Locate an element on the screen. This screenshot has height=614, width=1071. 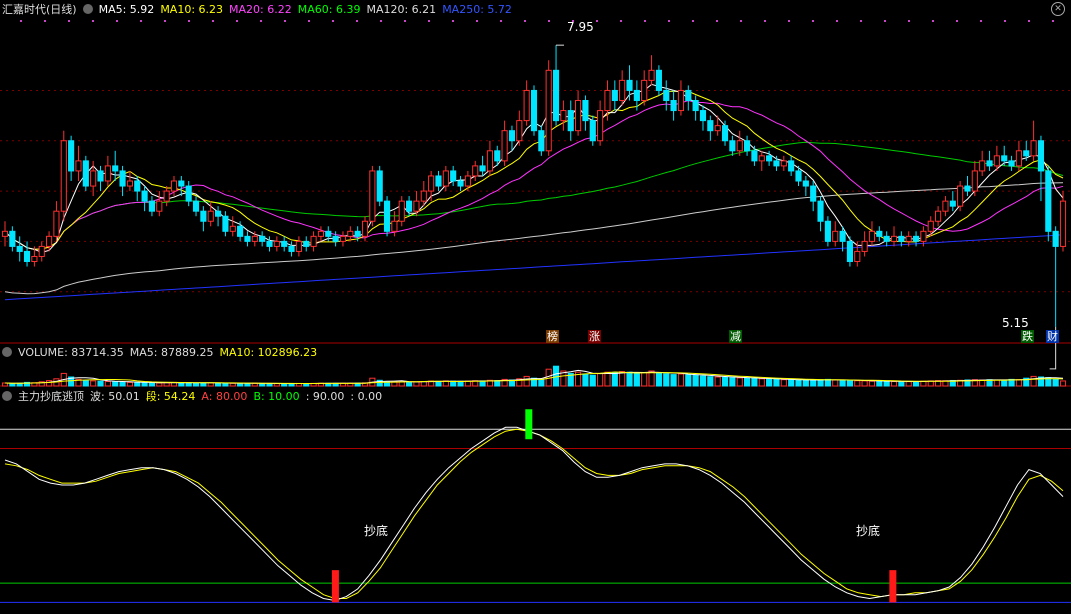
event-tag-zhang: 涨 is located at coordinates (594, 336).